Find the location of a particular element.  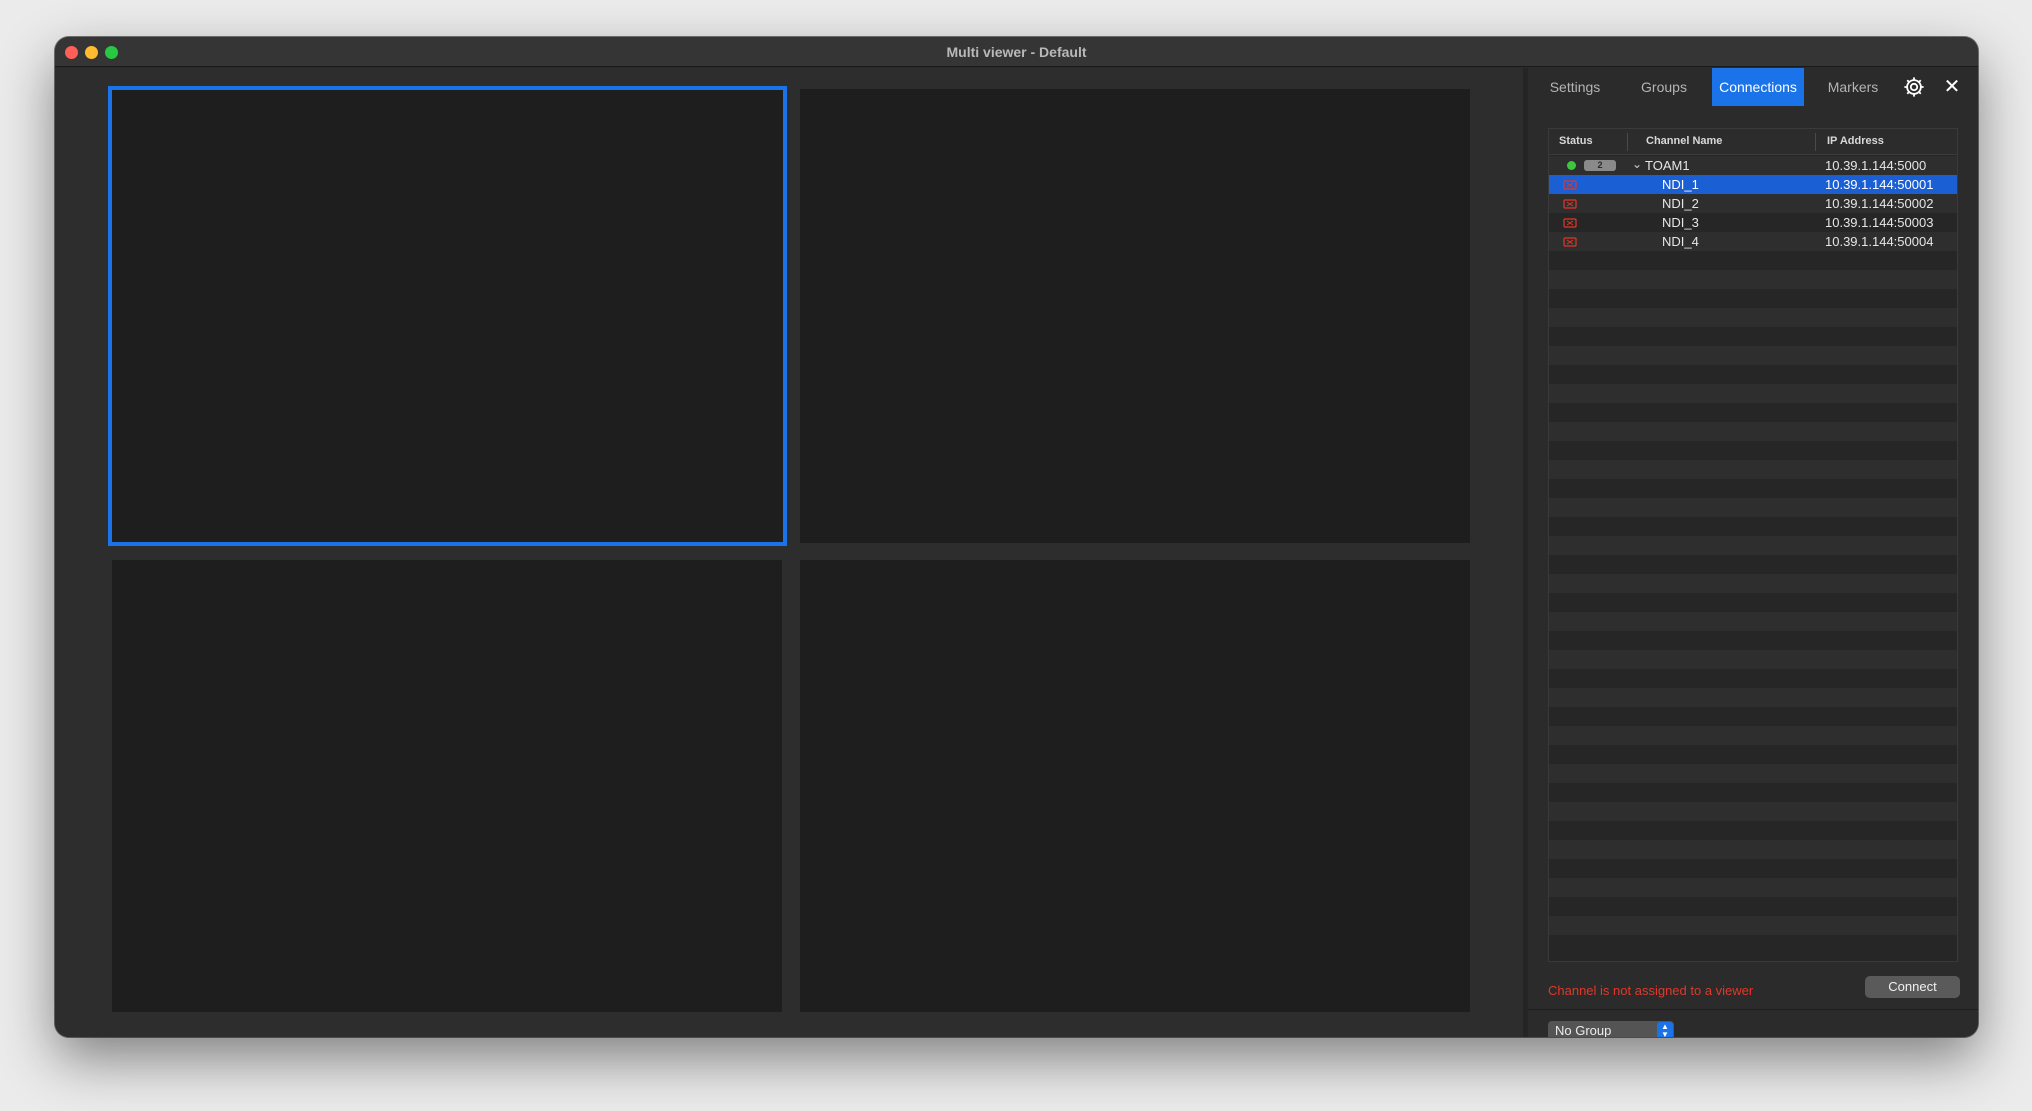

tab-settings: Settings is located at coordinates (1575, 87).